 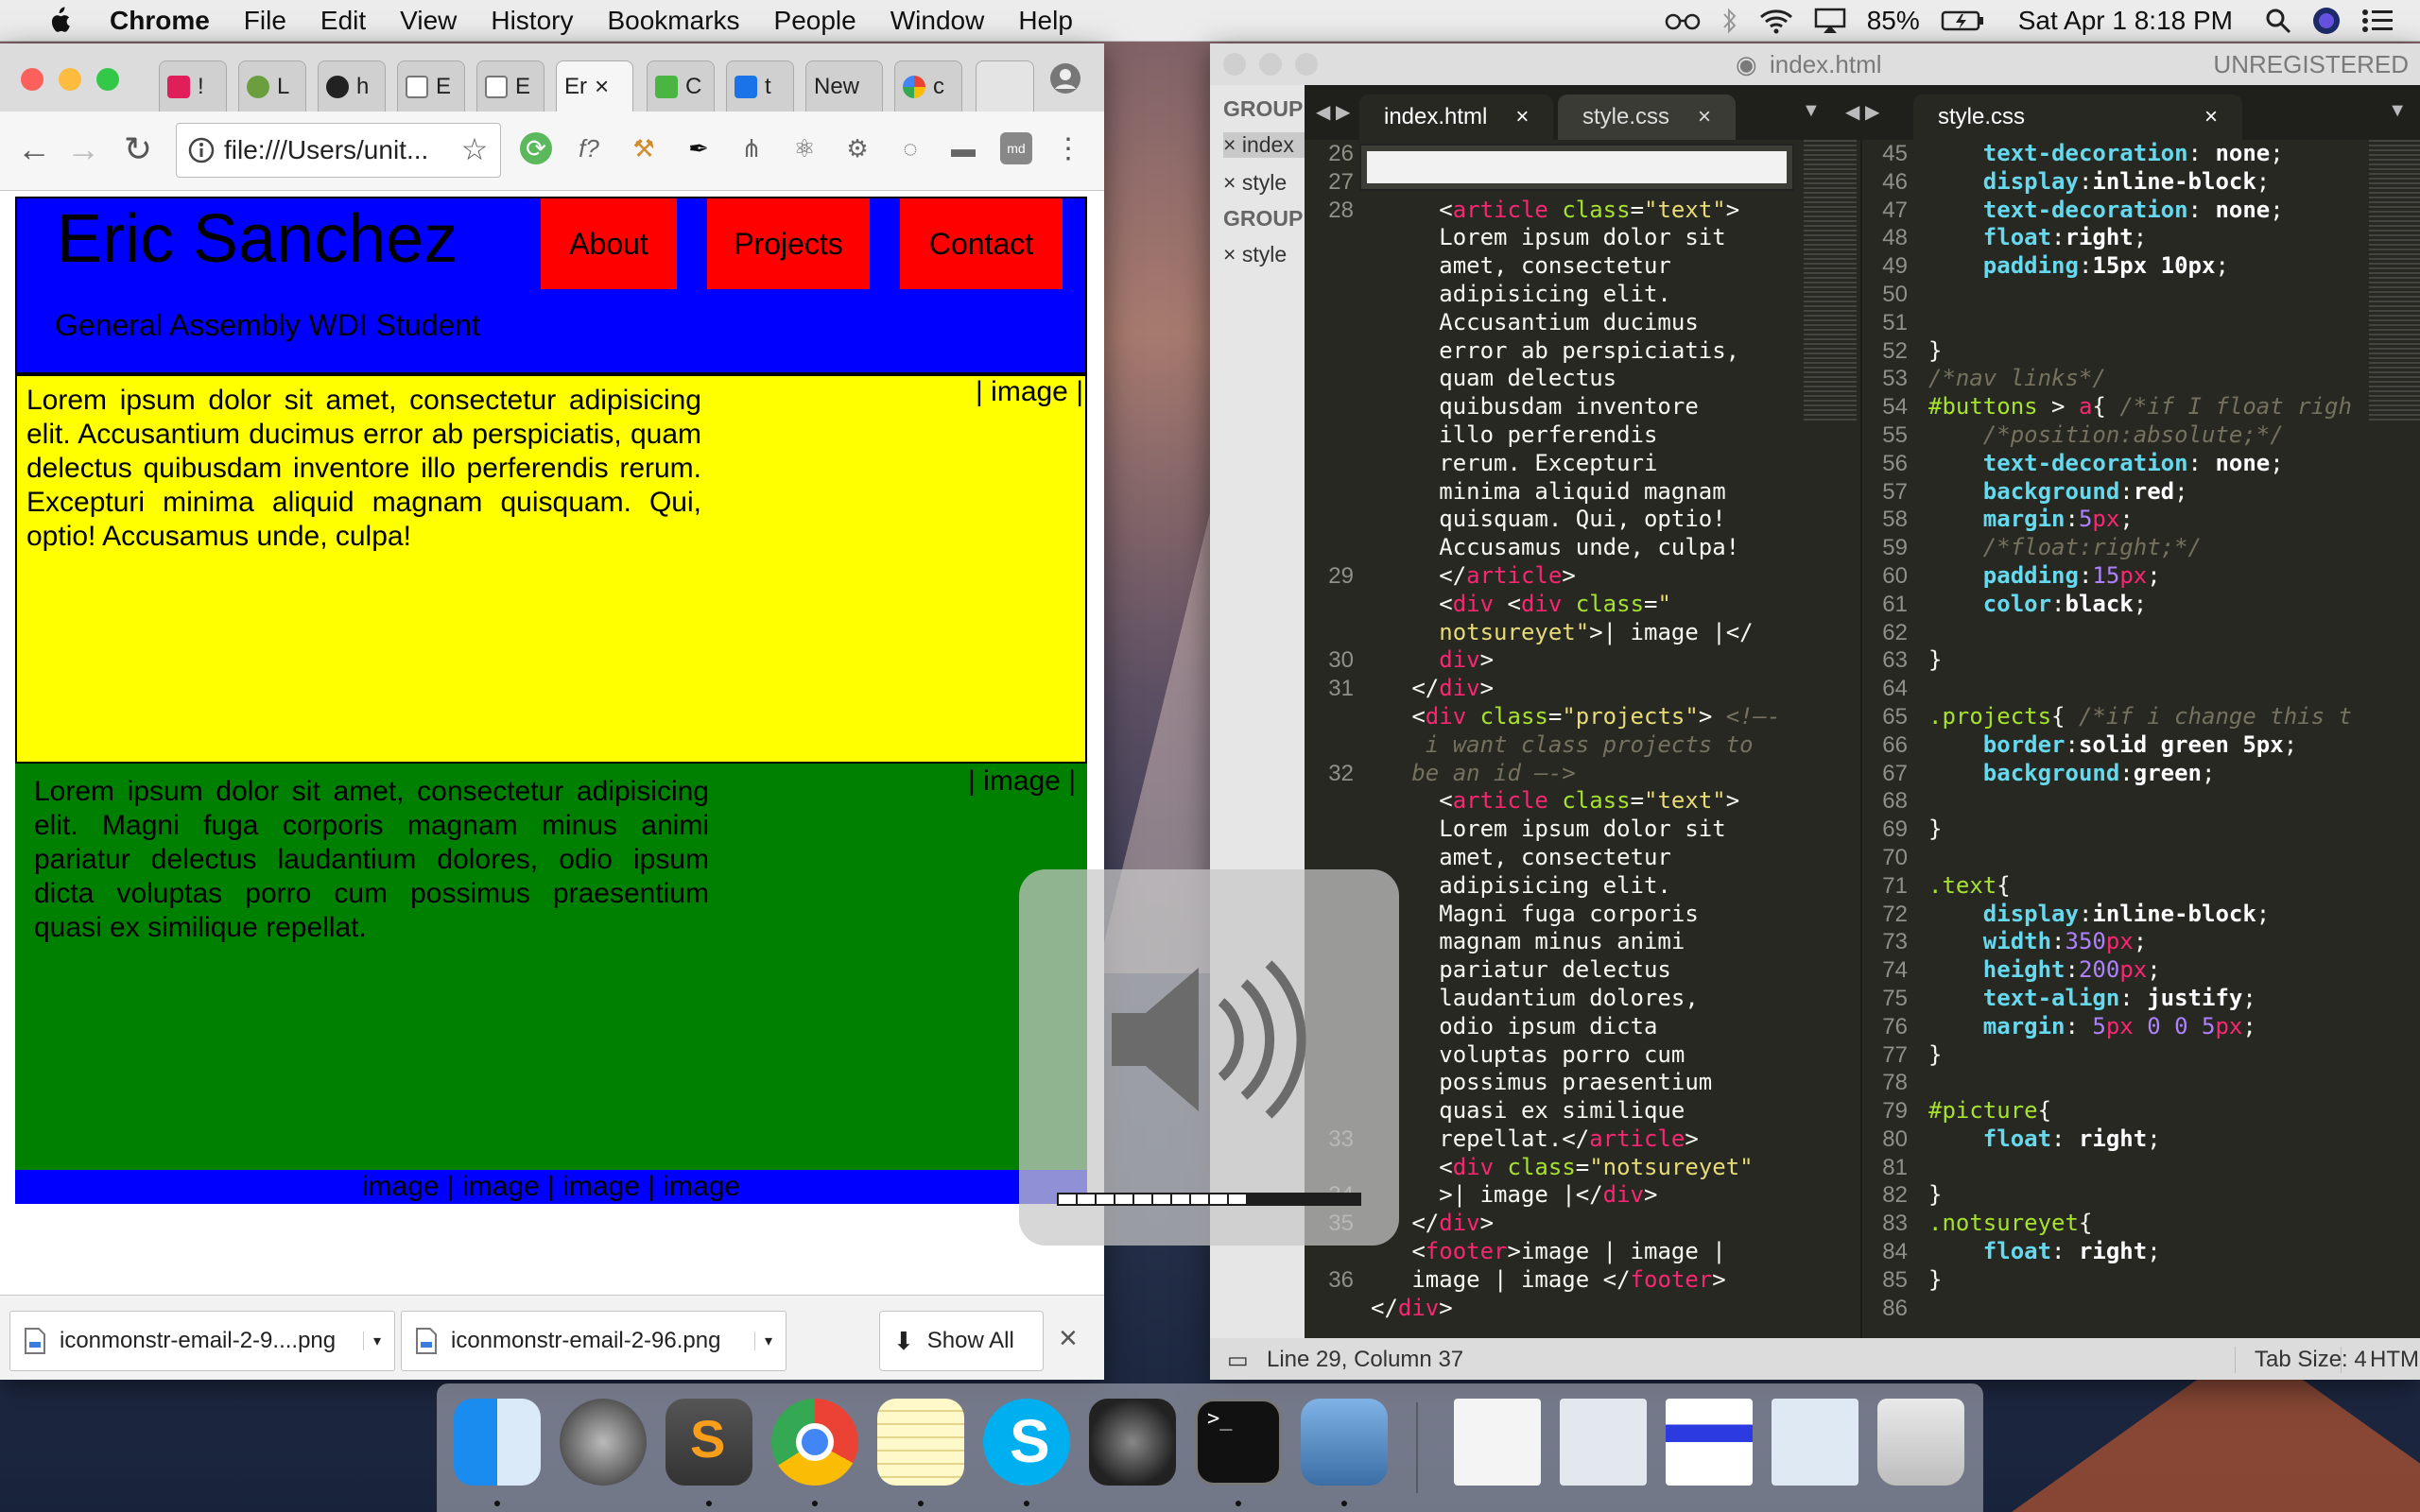 What do you see at coordinates (589, 148) in the screenshot?
I see `extension-formula-icon: f?` at bounding box center [589, 148].